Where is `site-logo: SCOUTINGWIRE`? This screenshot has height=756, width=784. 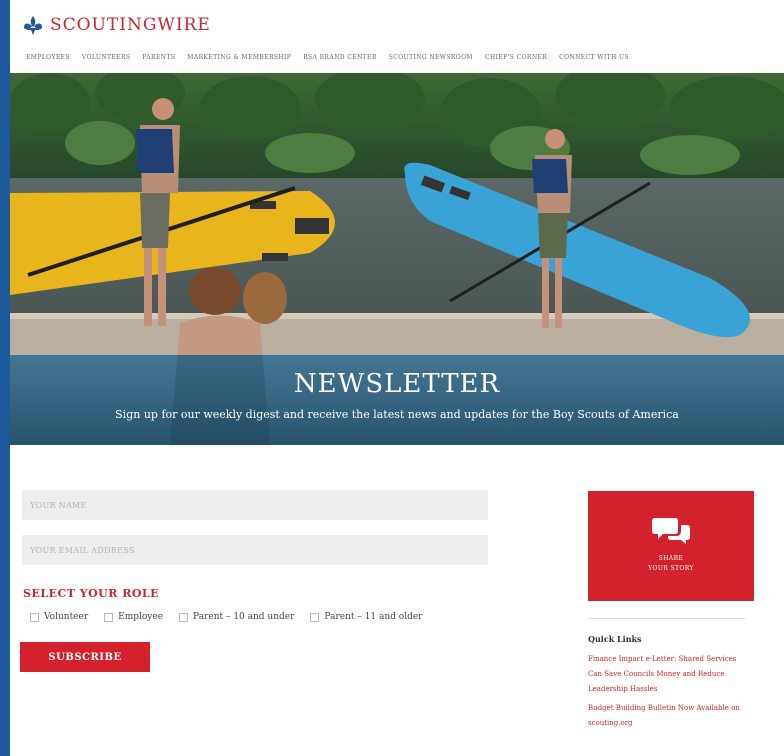
site-logo: SCOUTINGWIRE is located at coordinates (116, 25).